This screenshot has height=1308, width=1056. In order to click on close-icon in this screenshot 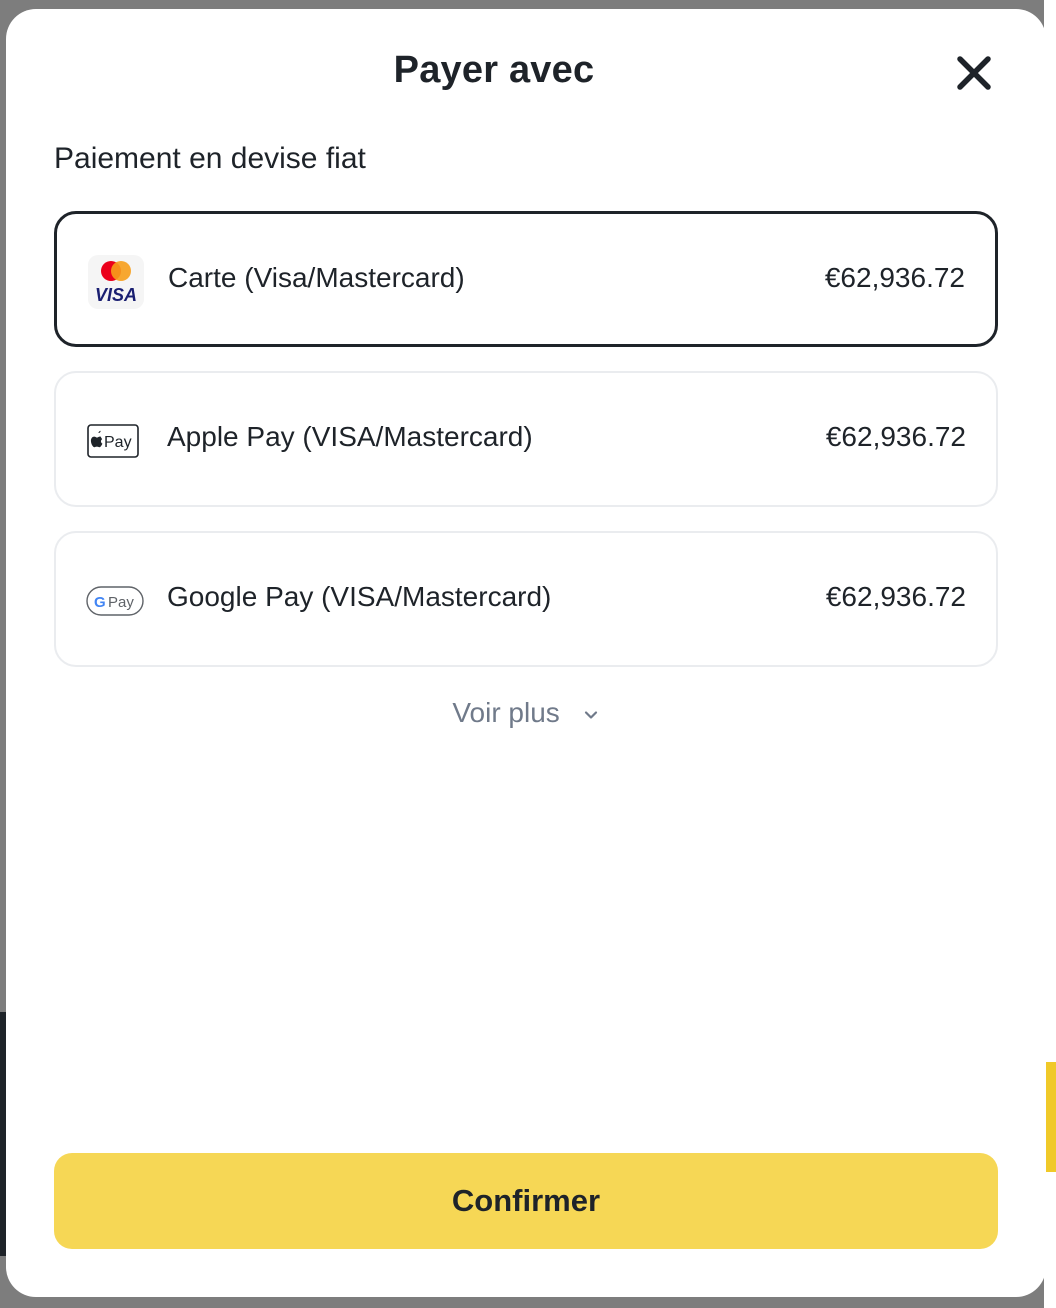, I will do `click(974, 73)`.